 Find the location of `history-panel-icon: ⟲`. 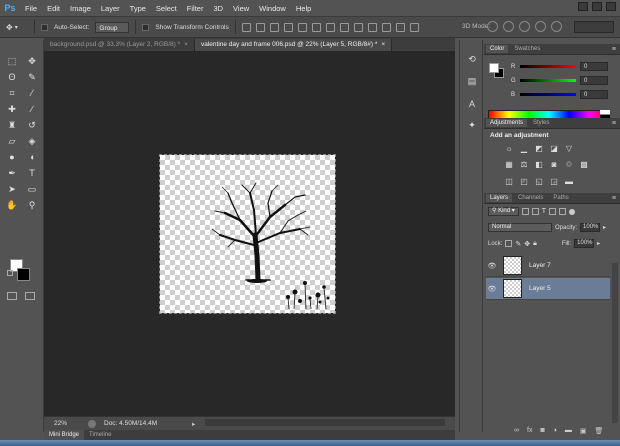

history-panel-icon: ⟲ is located at coordinates (472, 59).